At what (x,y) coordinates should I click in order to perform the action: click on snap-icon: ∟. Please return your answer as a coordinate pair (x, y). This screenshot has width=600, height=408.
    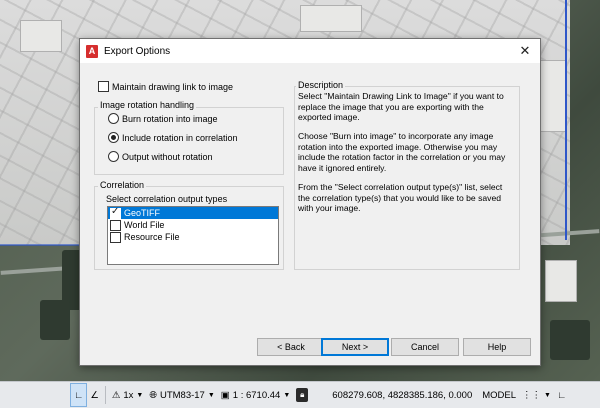
    Looking at the image, I should click on (561, 395).